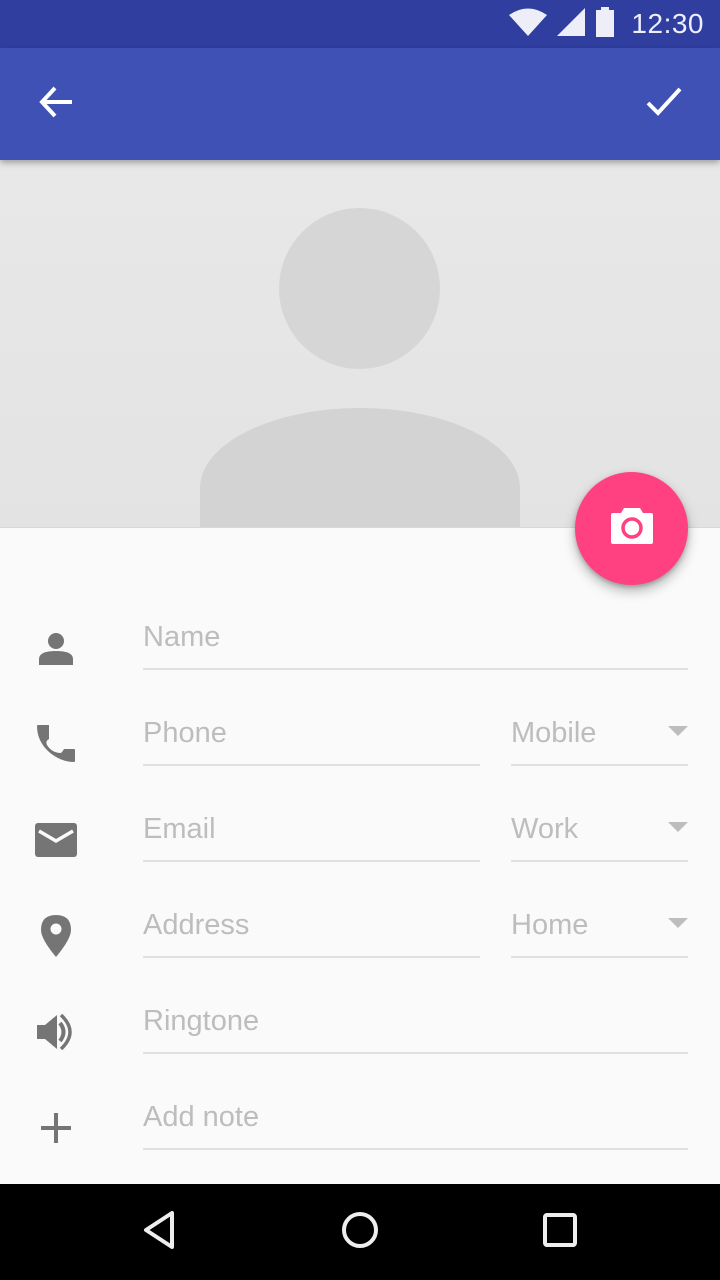 The image size is (720, 1280). I want to click on nav-back-button, so click(160, 1232).